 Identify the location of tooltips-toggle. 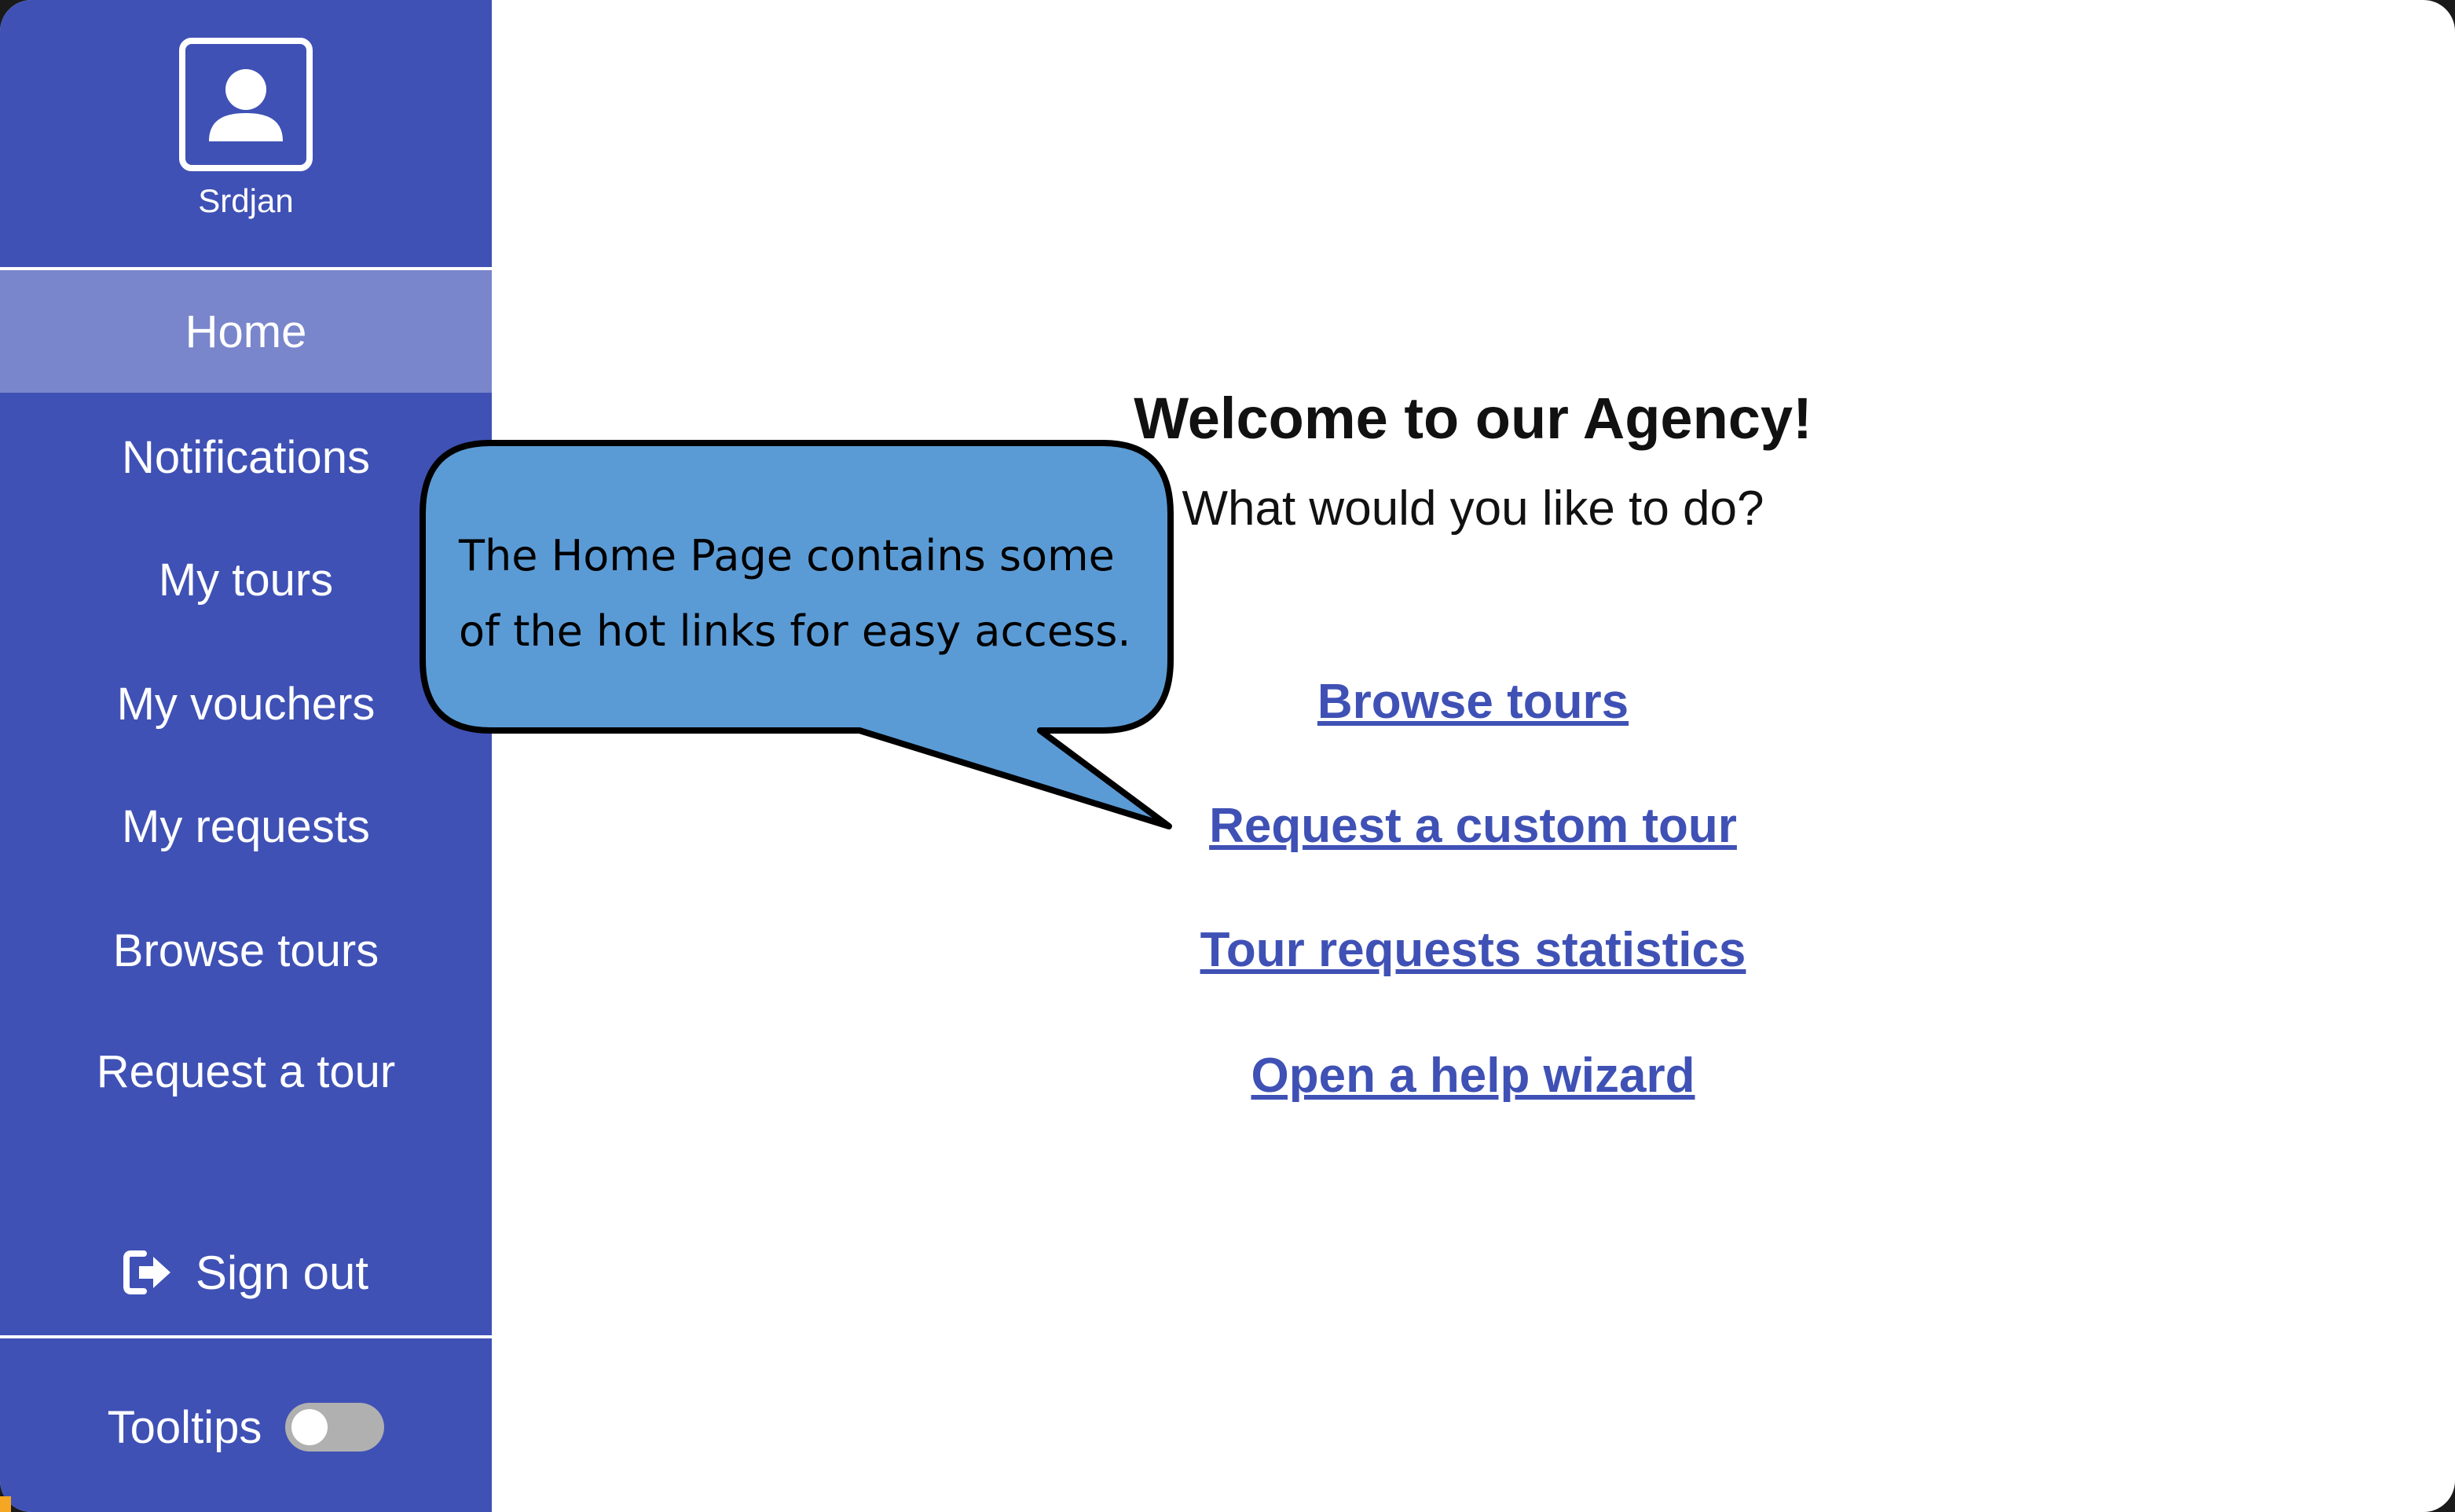
(335, 1427).